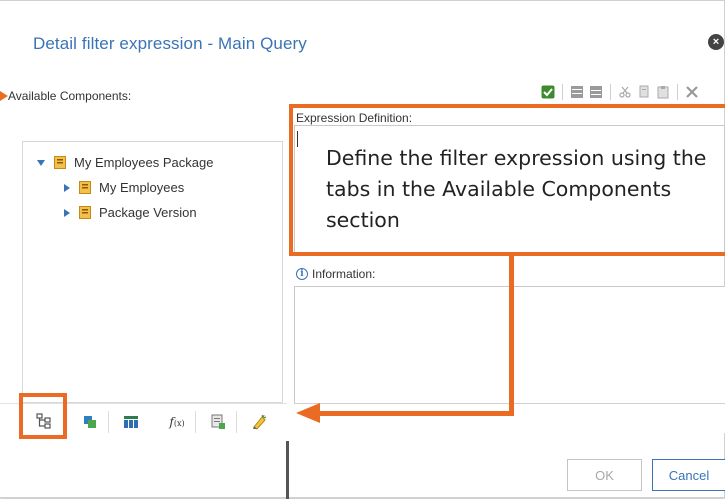 This screenshot has height=499, width=725. What do you see at coordinates (688, 475) in the screenshot?
I see `cancel-button: Cancel` at bounding box center [688, 475].